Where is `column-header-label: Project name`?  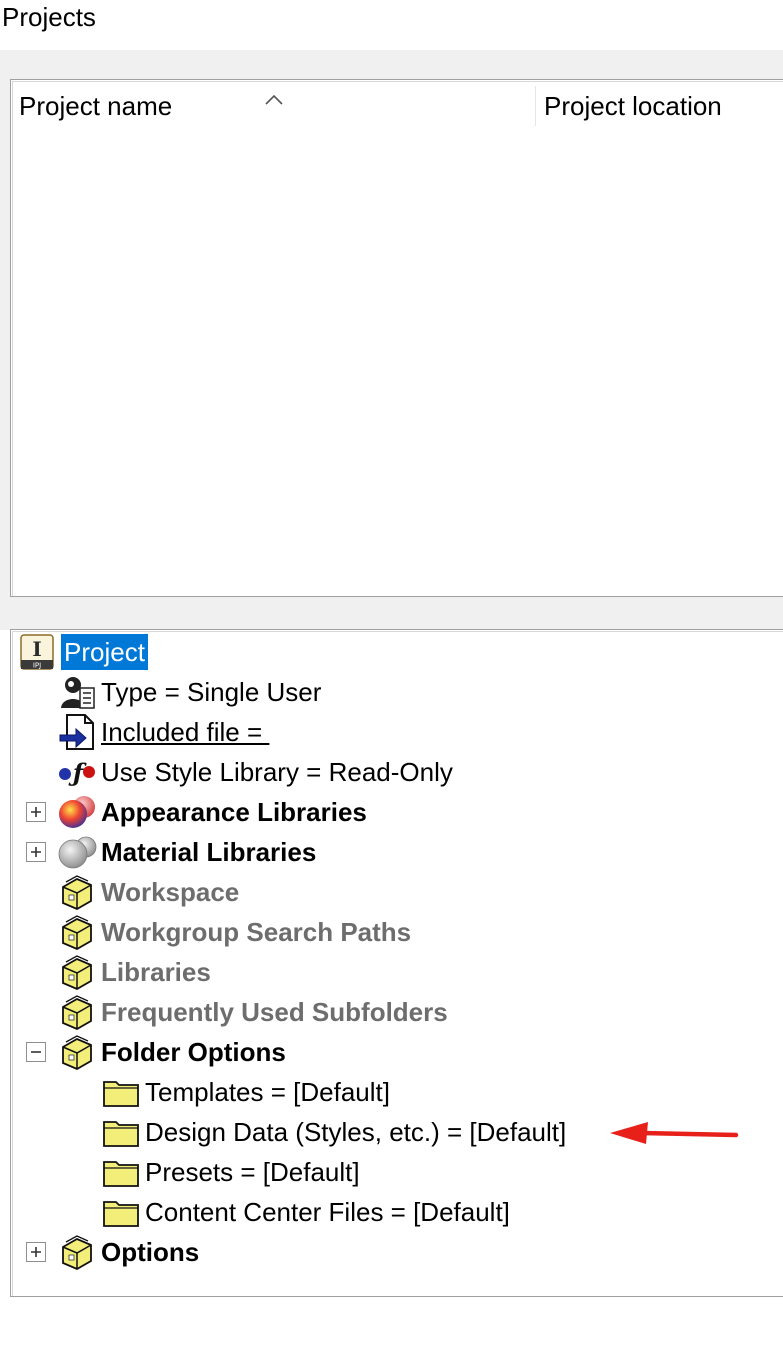 column-header-label: Project name is located at coordinates (96, 106).